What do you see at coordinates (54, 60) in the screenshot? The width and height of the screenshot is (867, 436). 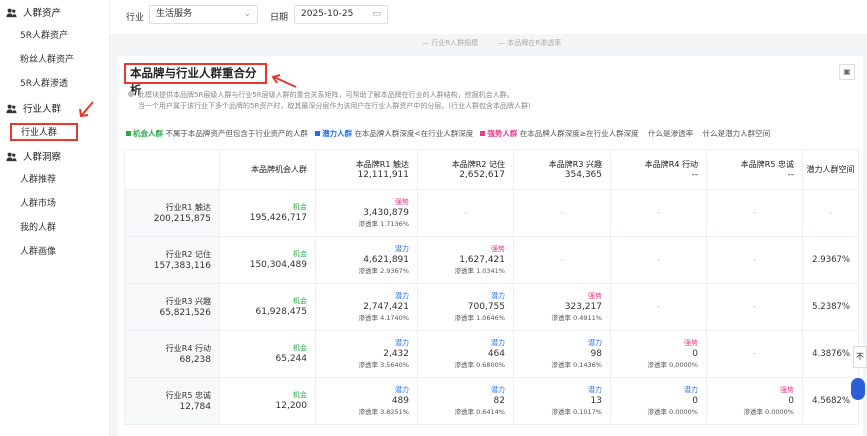 I see `sidebar-item-fan-assets: 粉丝人群资产` at bounding box center [54, 60].